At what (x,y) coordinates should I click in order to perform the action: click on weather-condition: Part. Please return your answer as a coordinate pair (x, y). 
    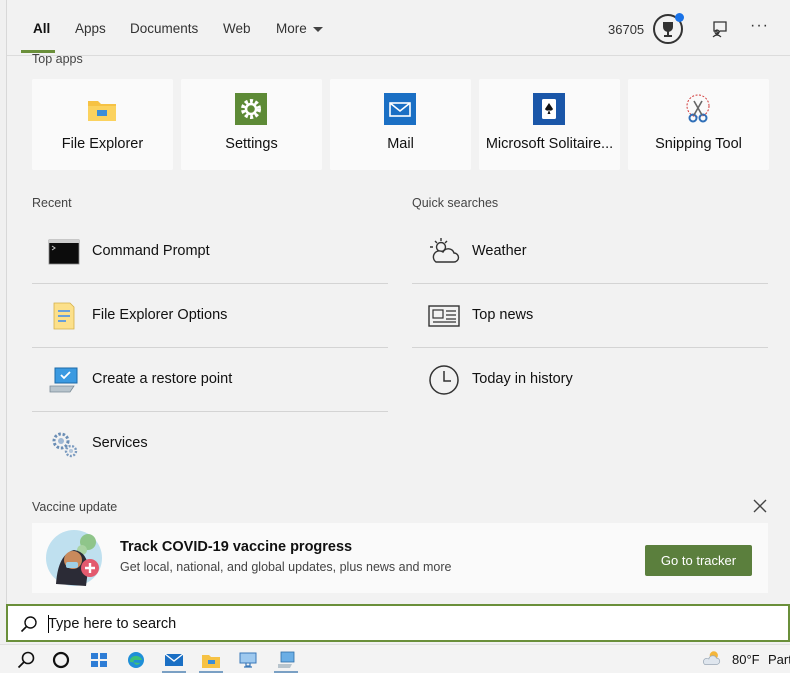
    Looking at the image, I should click on (779, 659).